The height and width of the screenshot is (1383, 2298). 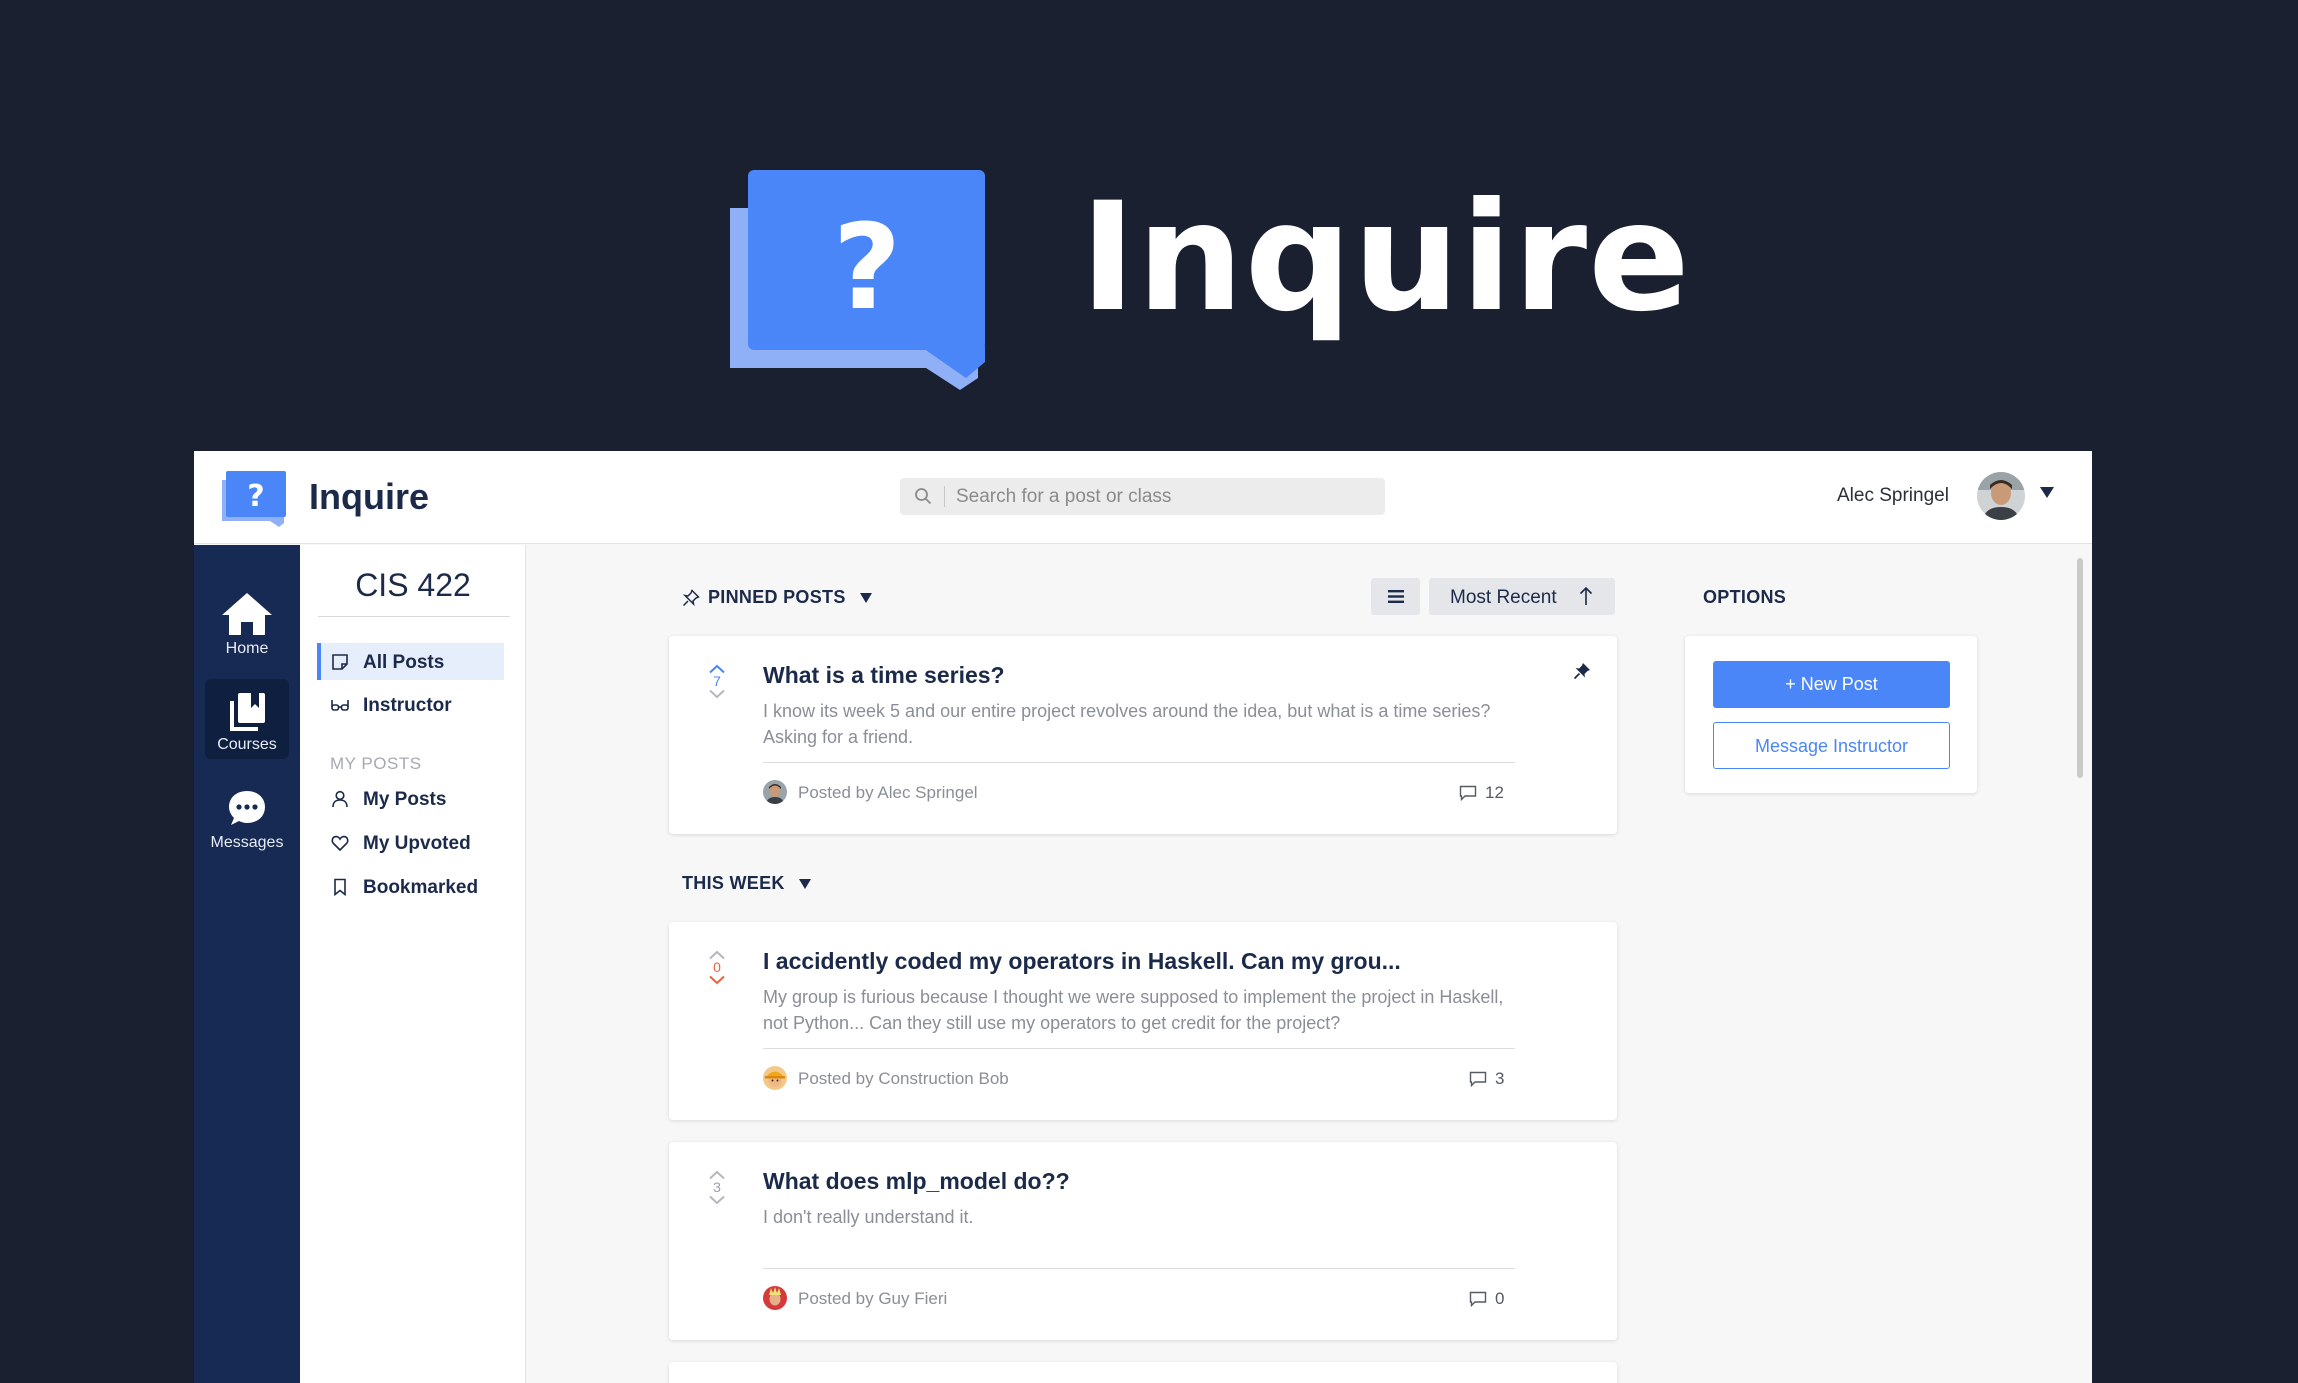 What do you see at coordinates (369, 497) in the screenshot?
I see `app-brand: Inquire` at bounding box center [369, 497].